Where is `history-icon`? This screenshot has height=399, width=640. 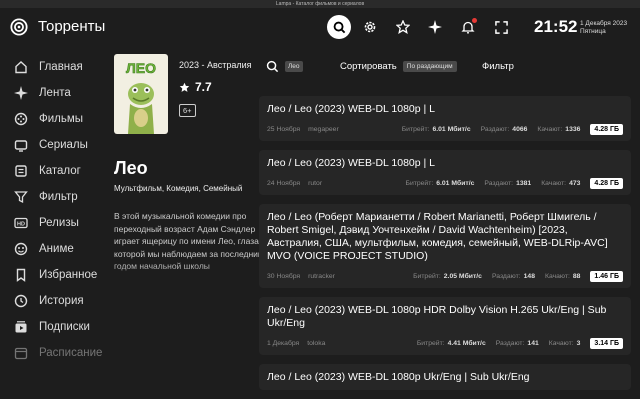 history-icon is located at coordinates (21, 301).